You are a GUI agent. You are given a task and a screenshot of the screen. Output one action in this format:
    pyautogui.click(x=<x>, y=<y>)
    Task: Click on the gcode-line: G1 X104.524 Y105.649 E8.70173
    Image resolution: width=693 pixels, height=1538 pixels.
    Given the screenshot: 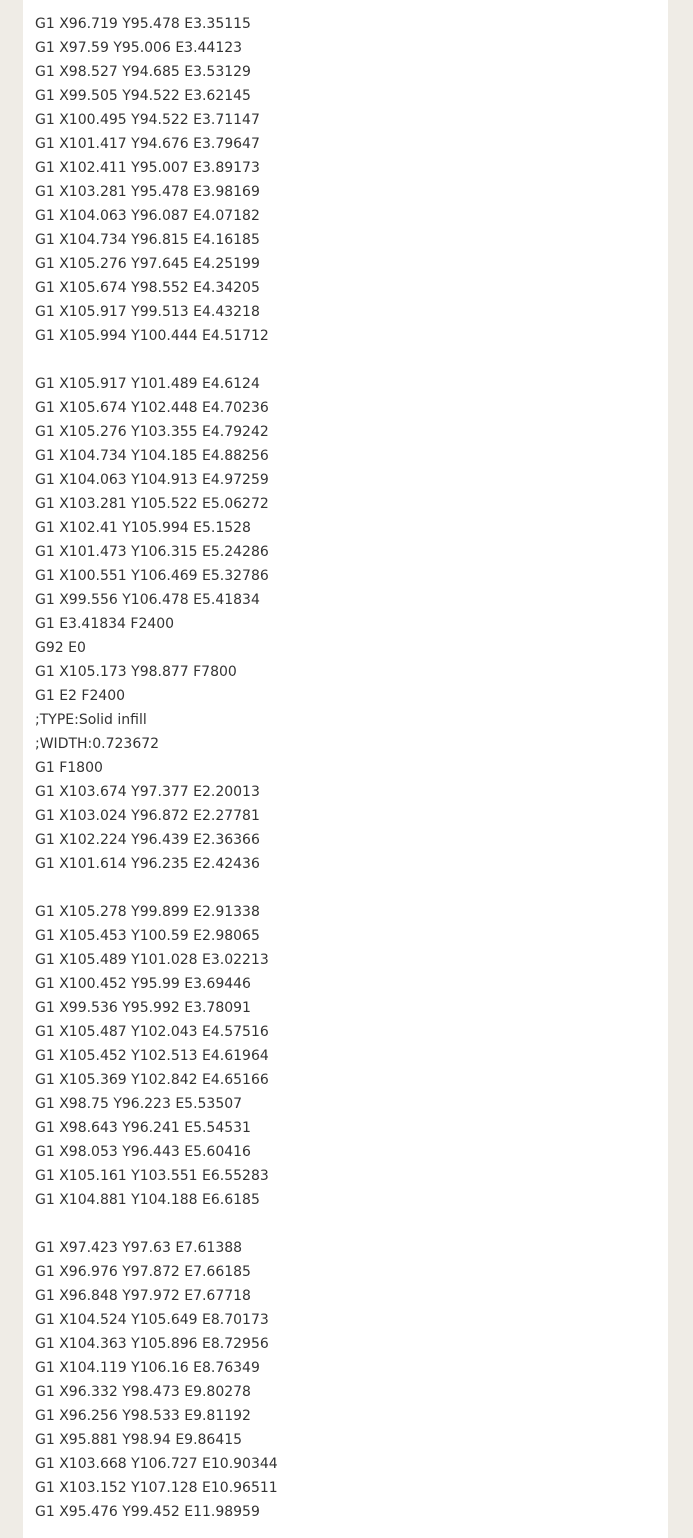 What is the action you would take?
    pyautogui.click(x=152, y=1320)
    